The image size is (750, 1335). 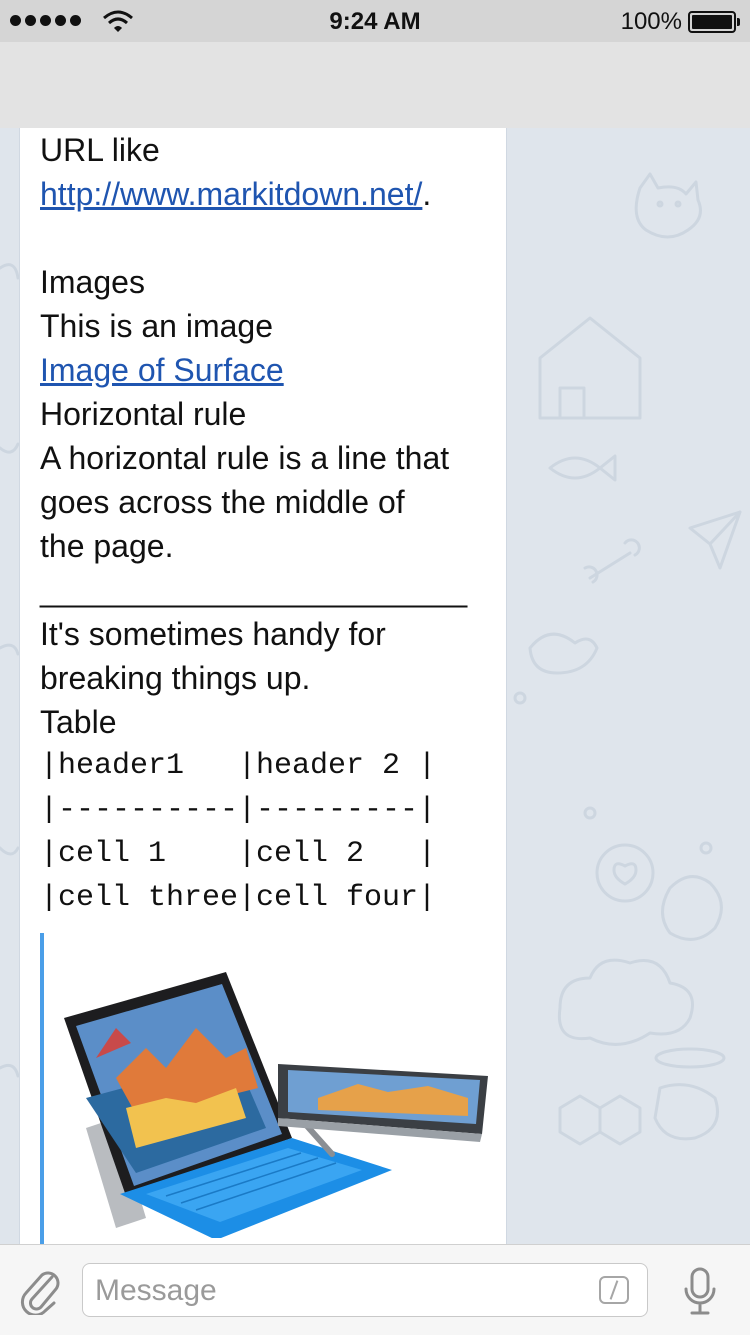 I want to click on images-heading: Images, so click(x=92, y=282).